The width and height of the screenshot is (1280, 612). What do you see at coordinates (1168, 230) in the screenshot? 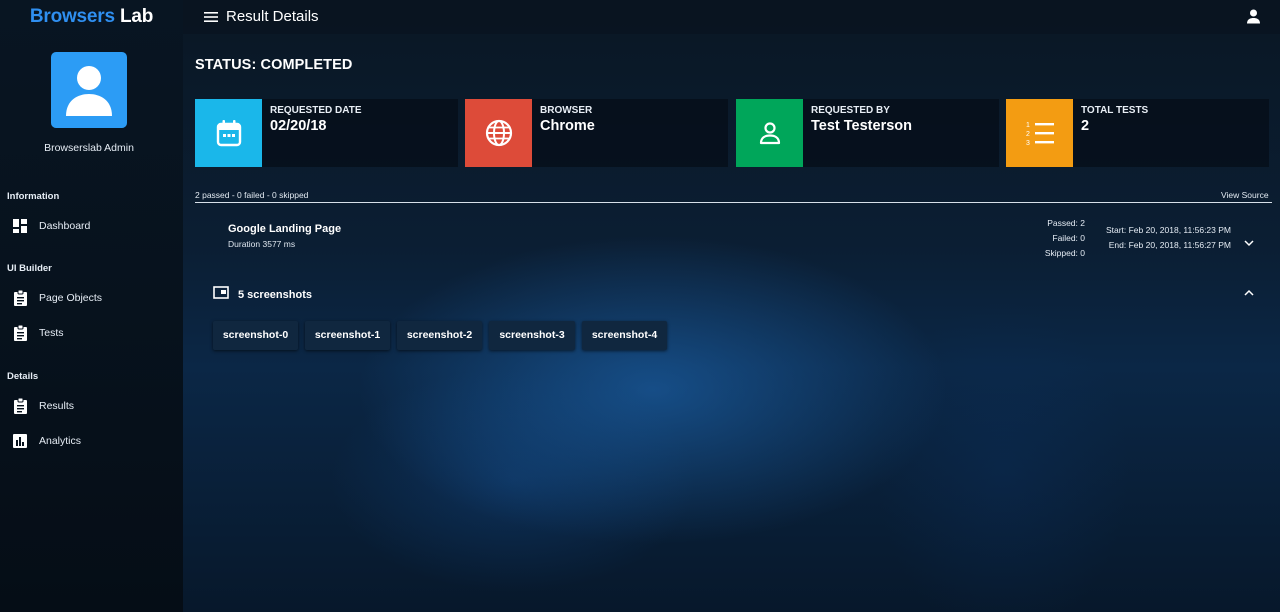
I see `start-time: Start: Feb 20, 2018, 11:56:23 PM` at bounding box center [1168, 230].